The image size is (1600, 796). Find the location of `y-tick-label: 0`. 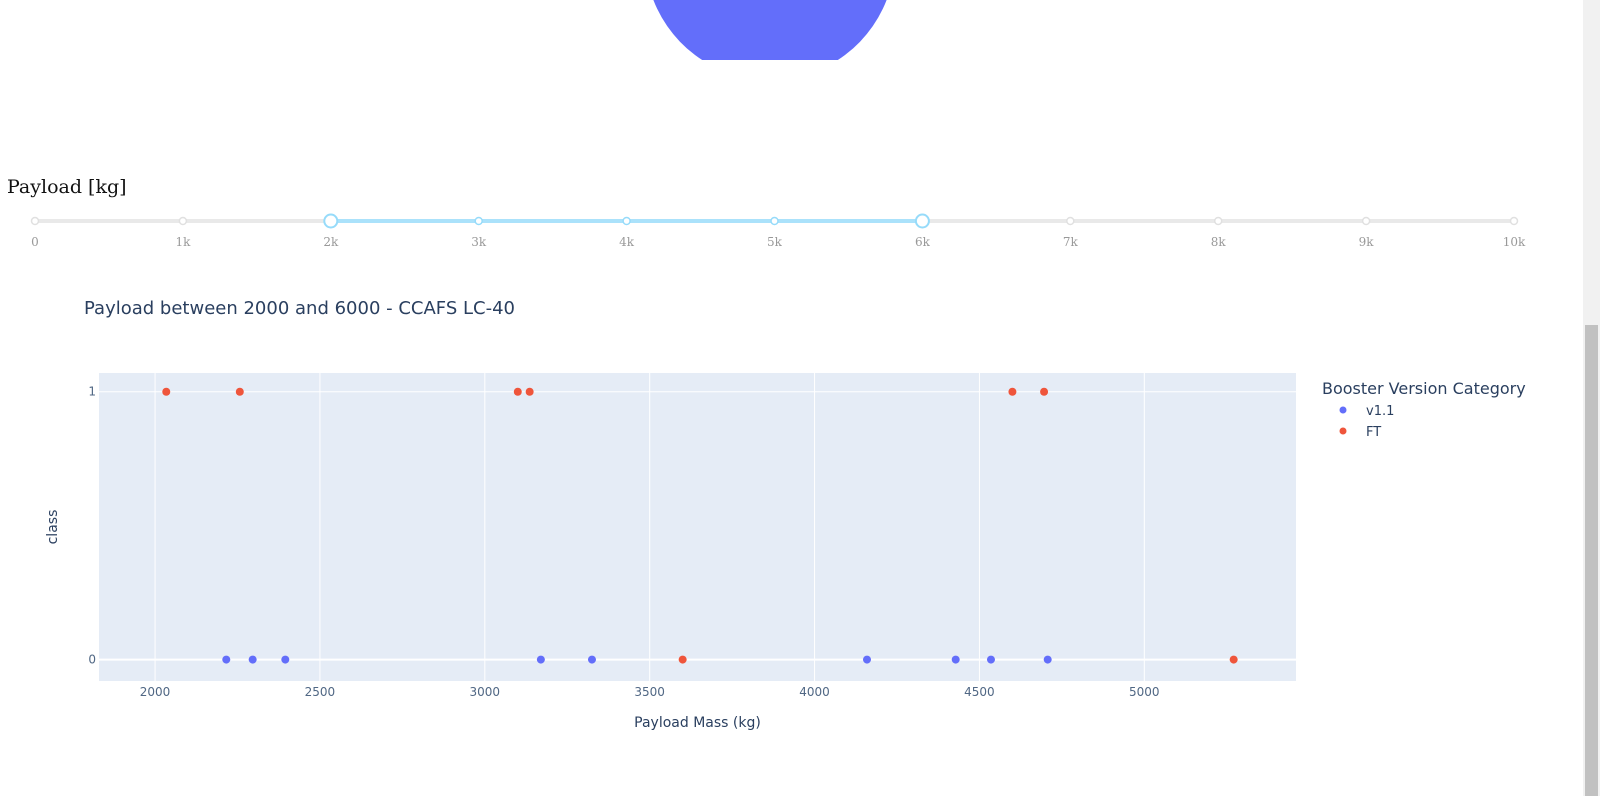

y-tick-label: 0 is located at coordinates (92, 660).